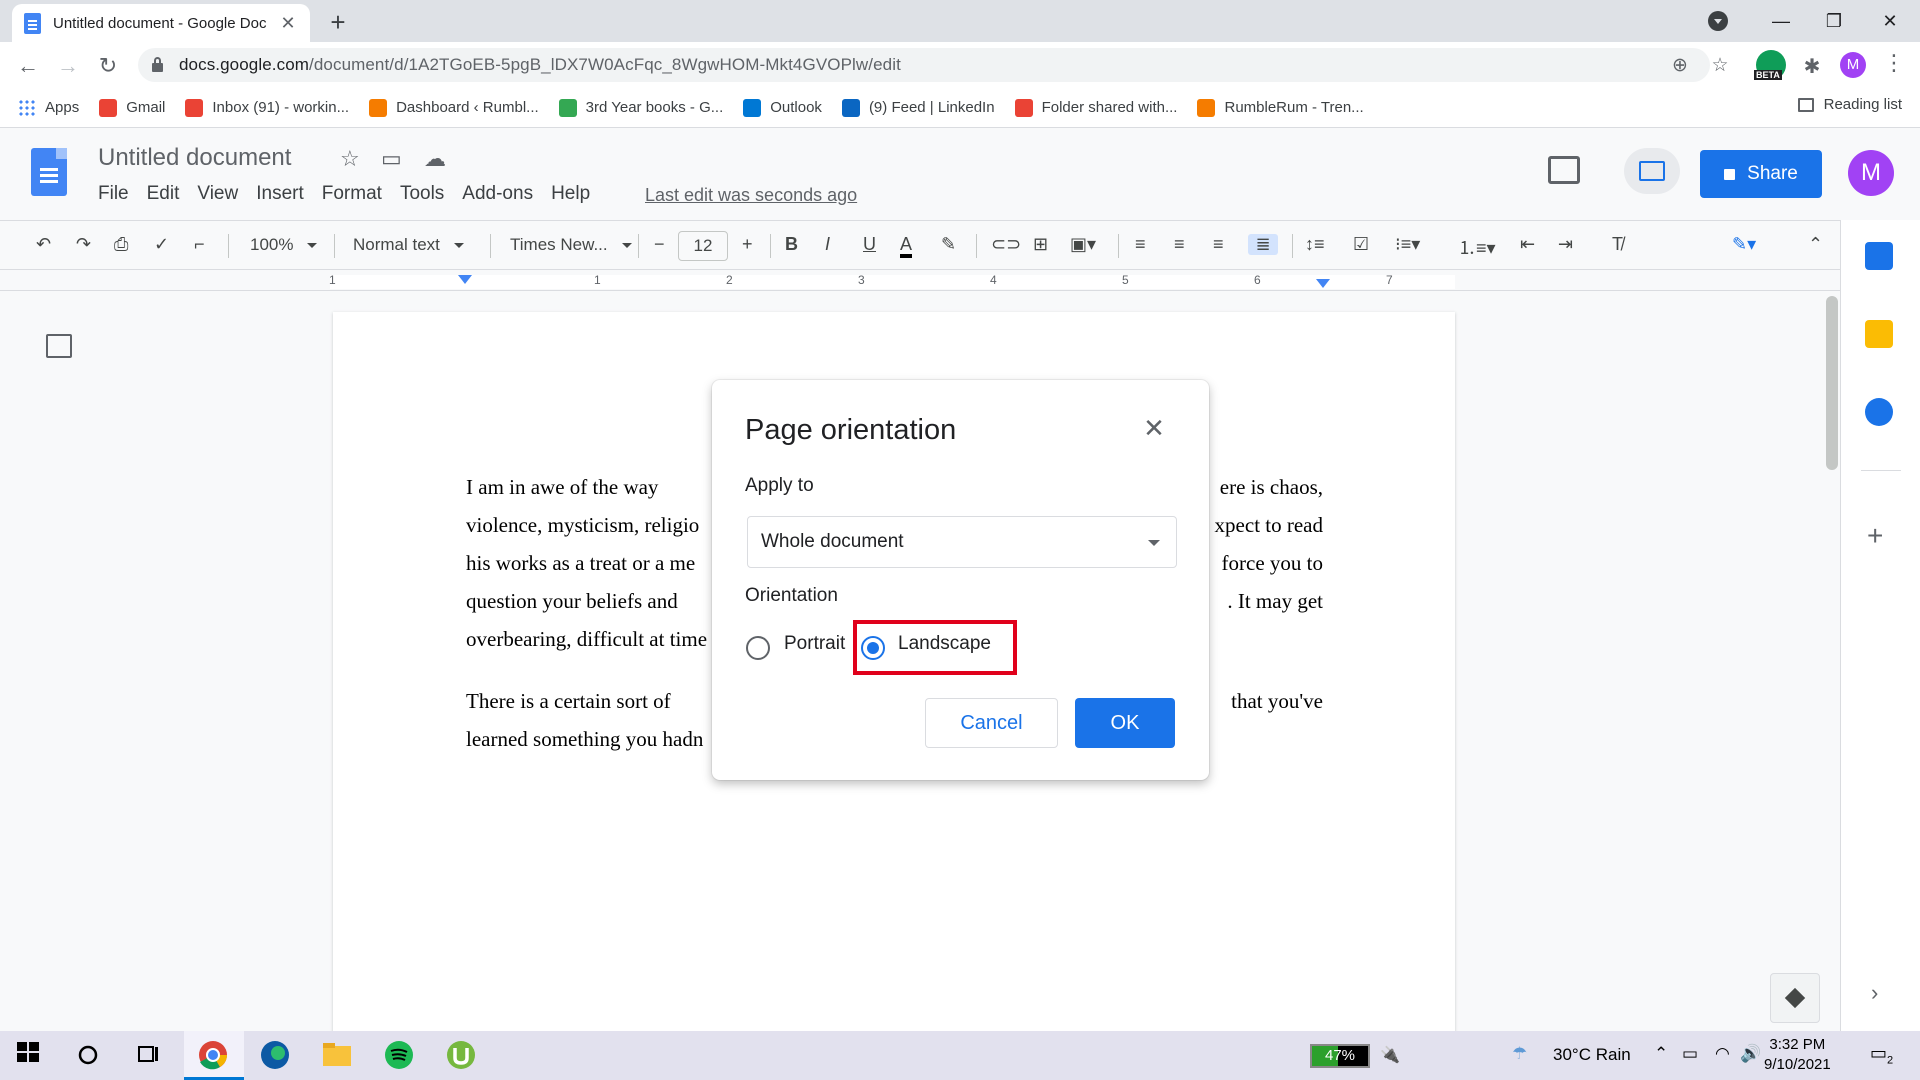 The height and width of the screenshot is (1080, 1920). Describe the element at coordinates (157, 64) in the screenshot. I see `lock-icon` at that location.